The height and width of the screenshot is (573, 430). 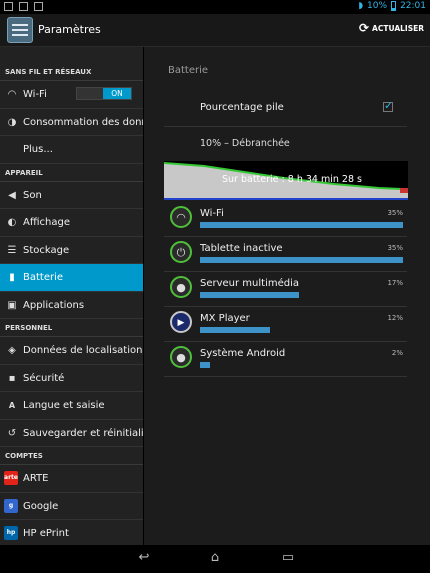 What do you see at coordinates (71, 95) in the screenshot?
I see `sidebar-item-wifi: ◠ Wi-Fi ON` at bounding box center [71, 95].